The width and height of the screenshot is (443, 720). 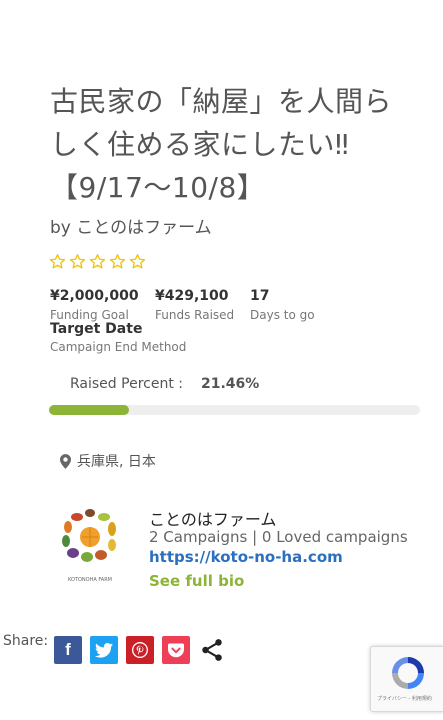 I want to click on location: 兵庫県, 日本, so click(x=108, y=461).